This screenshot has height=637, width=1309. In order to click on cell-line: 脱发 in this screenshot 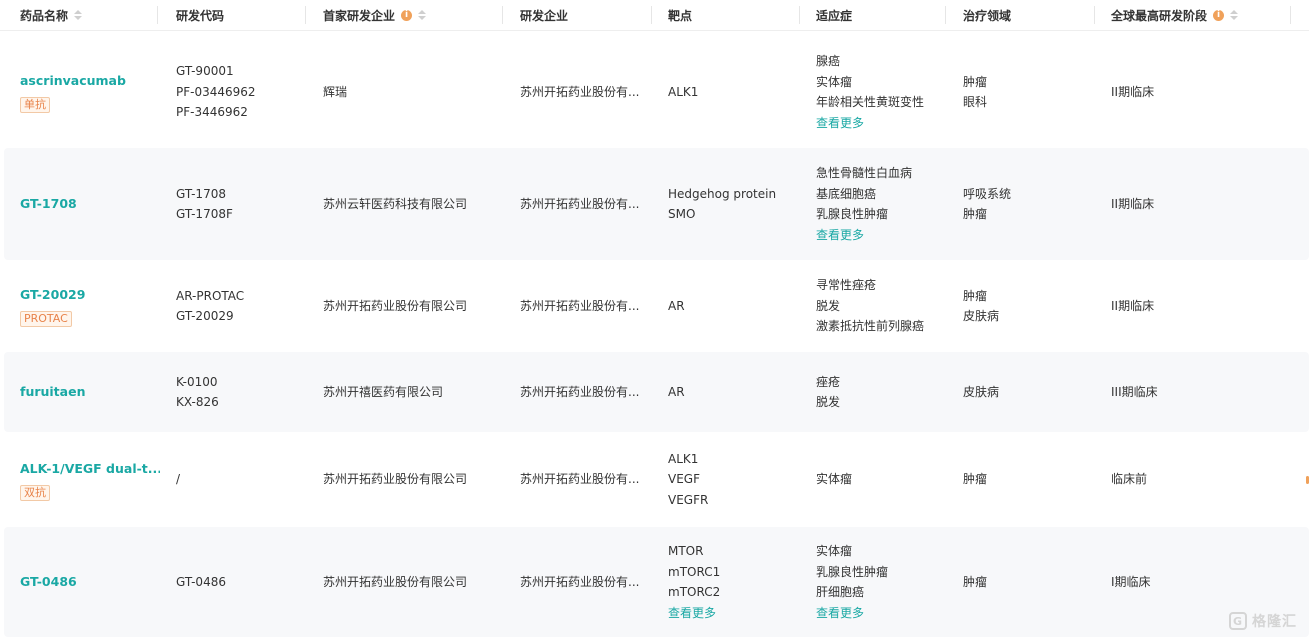, I will do `click(828, 305)`.